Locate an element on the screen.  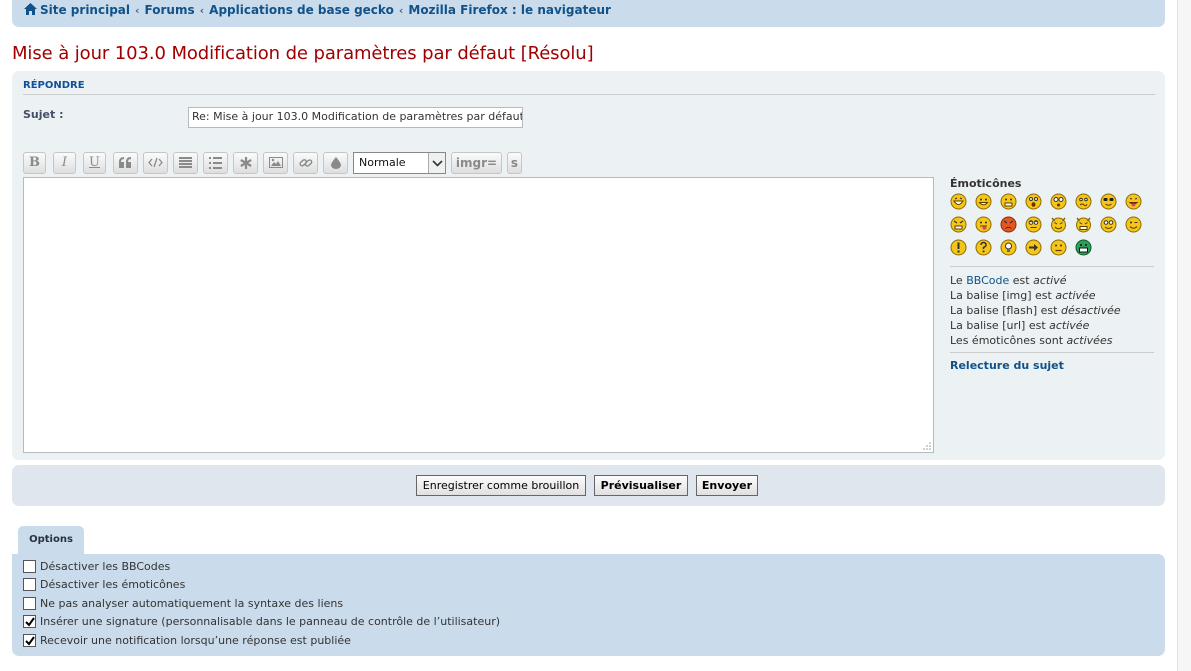
list-button is located at coordinates (185, 163).